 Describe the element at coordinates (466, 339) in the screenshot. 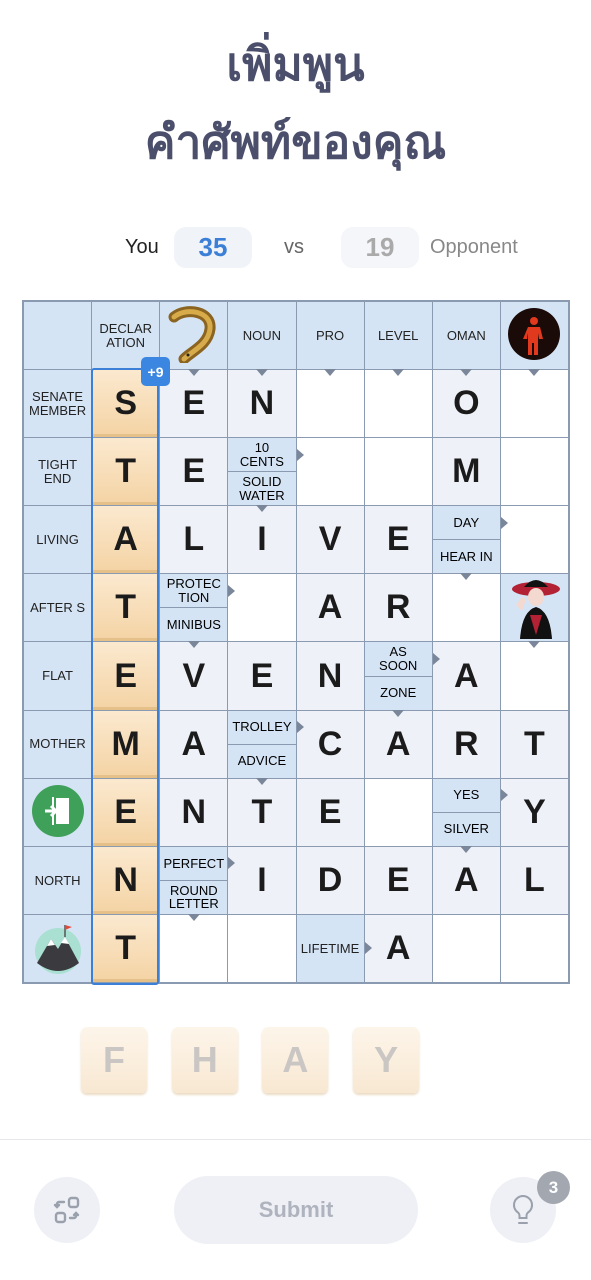

I see `clue-cell: OMAN` at that location.